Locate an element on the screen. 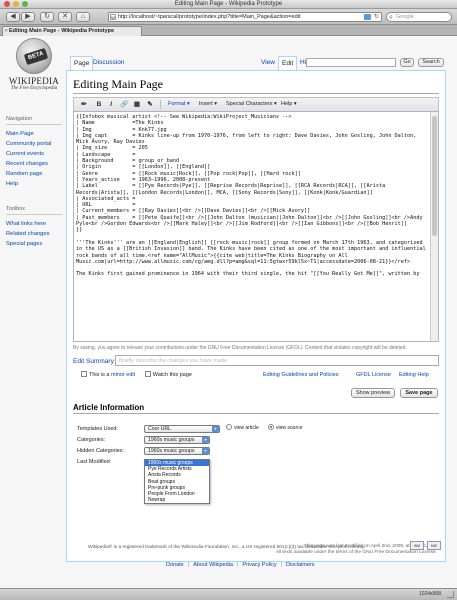 The image size is (457, 600). browser-statusbar: 1024x968 is located at coordinates (228, 594).